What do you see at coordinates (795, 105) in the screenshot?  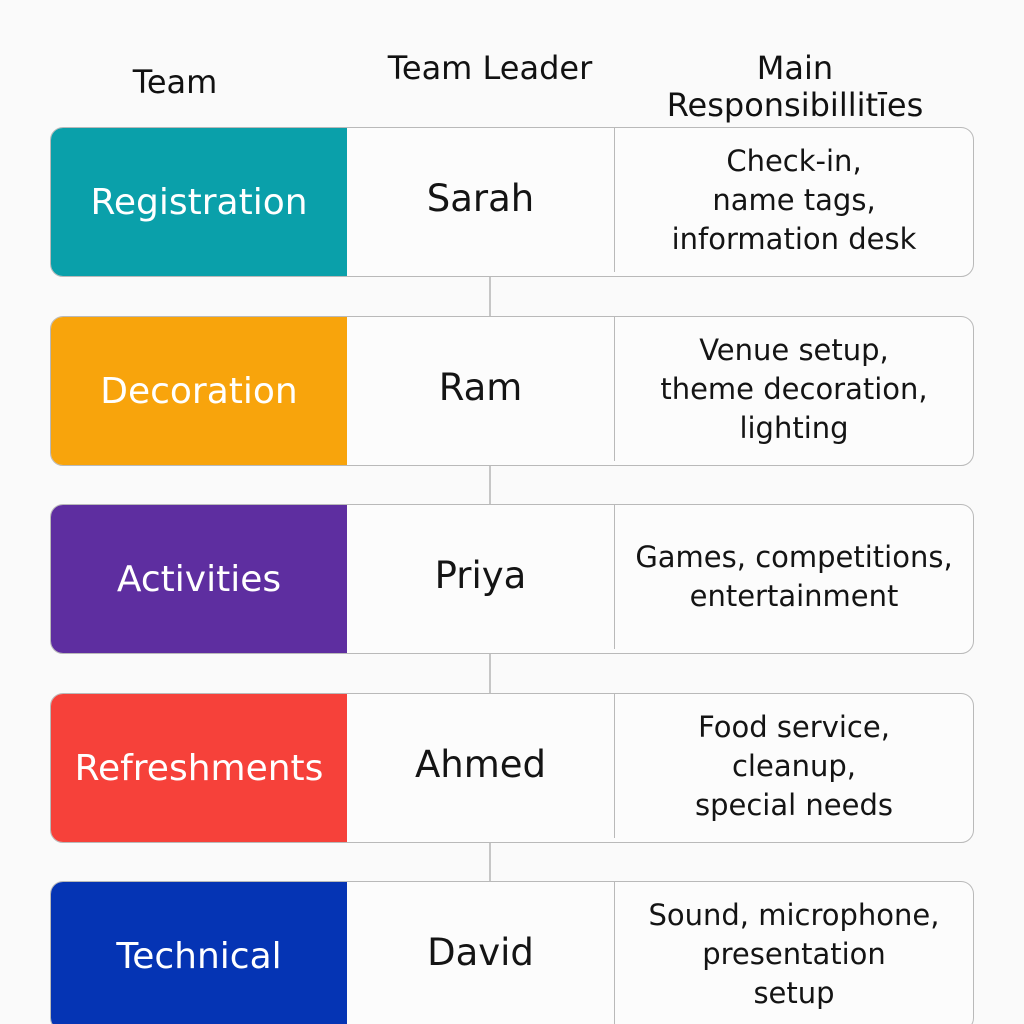 I see `header-responsibilities-line2: Responsibillitīes` at bounding box center [795, 105].